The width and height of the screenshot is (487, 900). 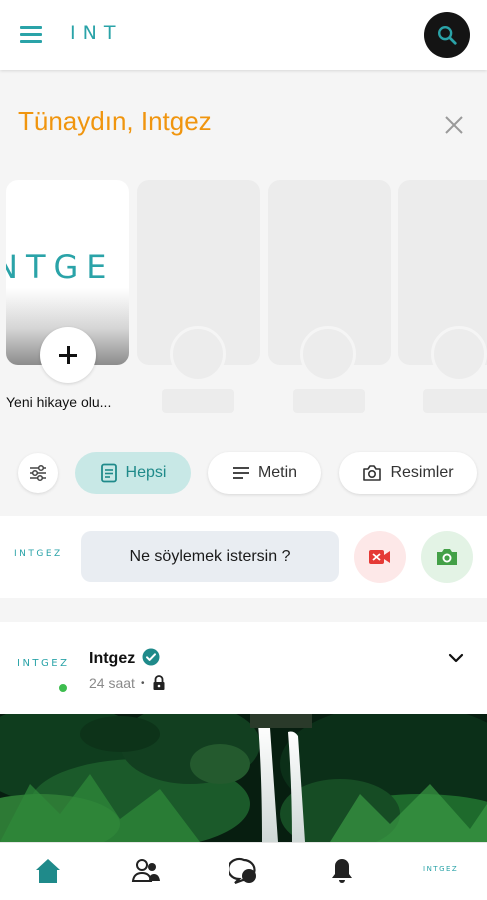 I want to click on post-meta: 24 saat •, so click(x=127, y=683).